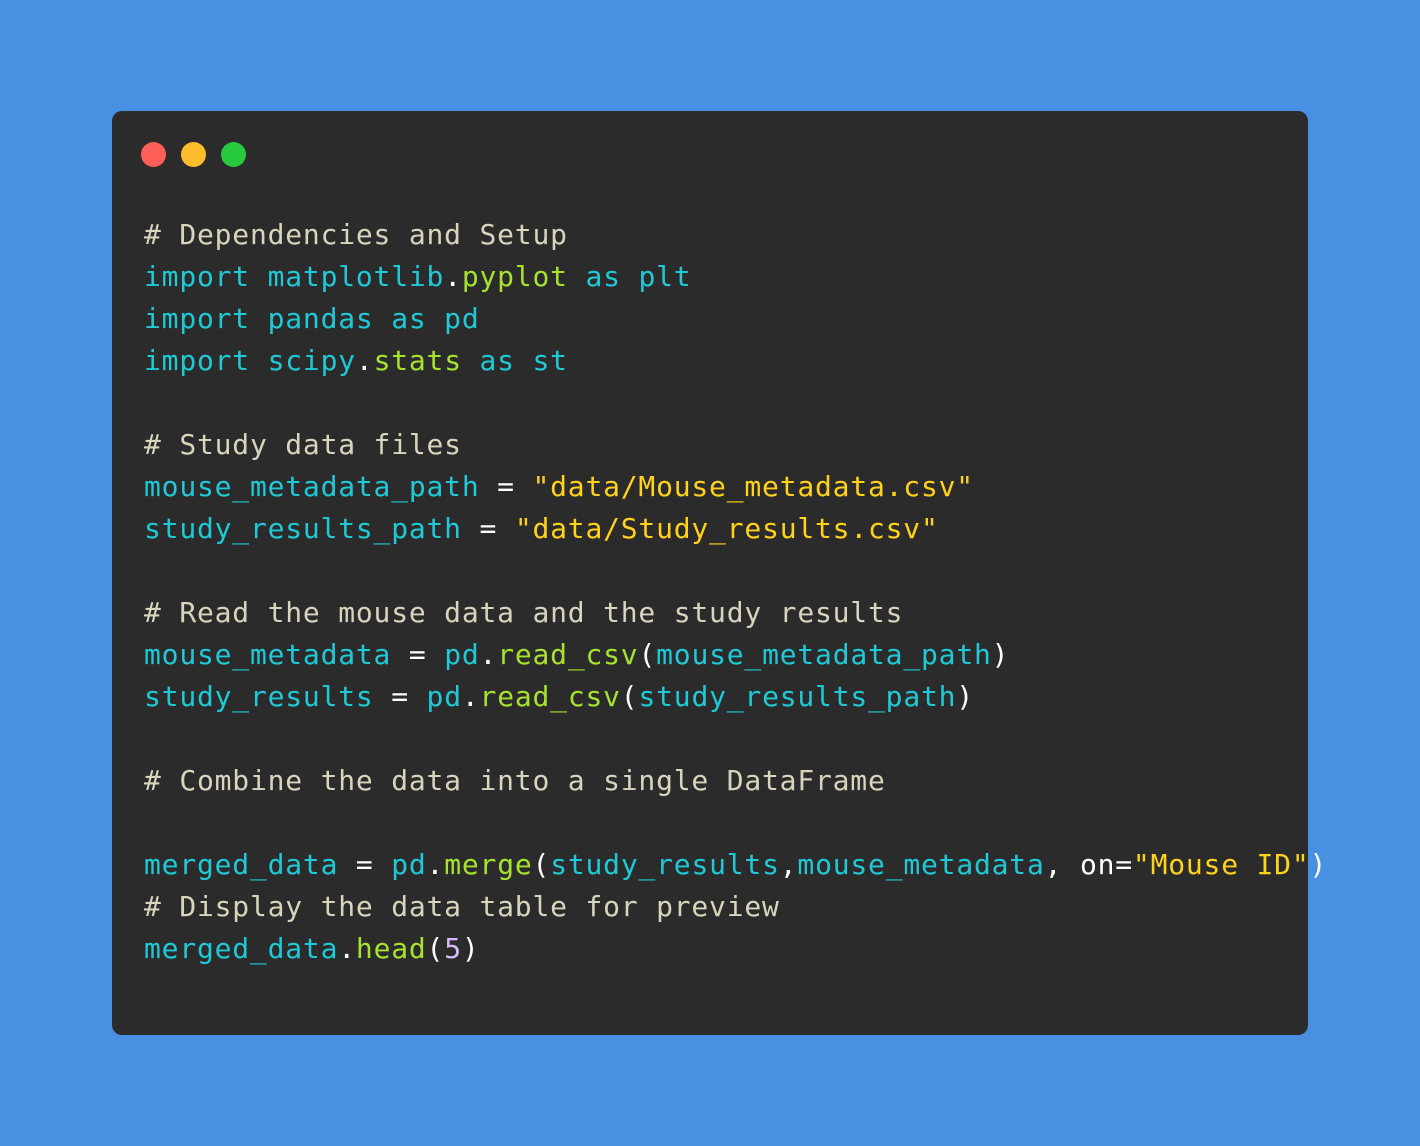  I want to click on code-token-attribute: head, so click(391, 948).